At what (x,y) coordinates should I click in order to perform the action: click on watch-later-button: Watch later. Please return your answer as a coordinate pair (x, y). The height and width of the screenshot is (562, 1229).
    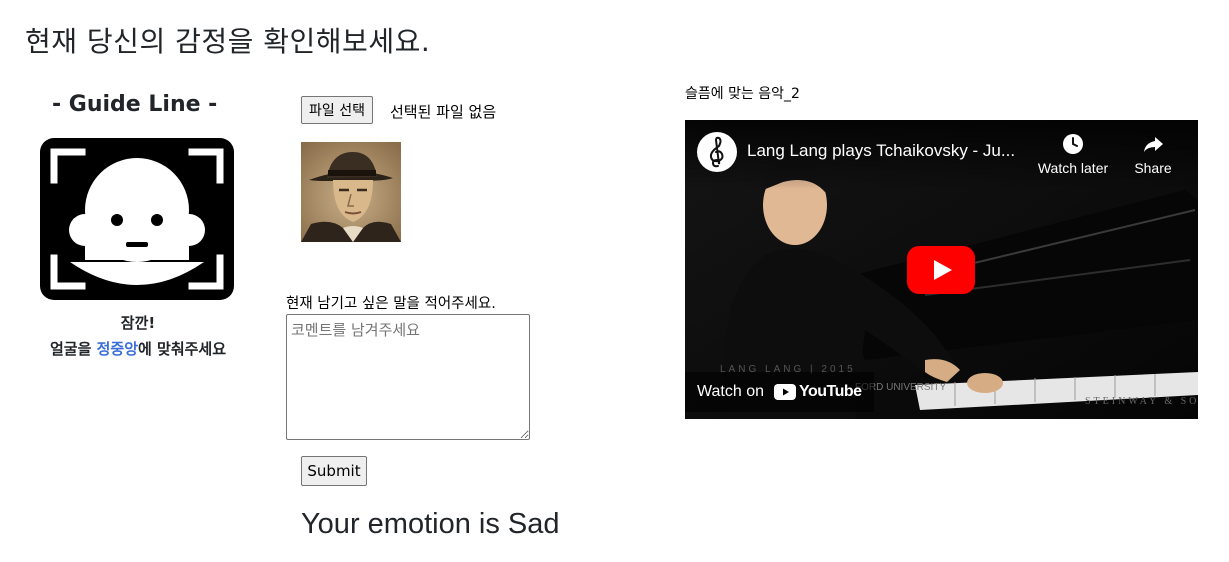
    Looking at the image, I should click on (1073, 154).